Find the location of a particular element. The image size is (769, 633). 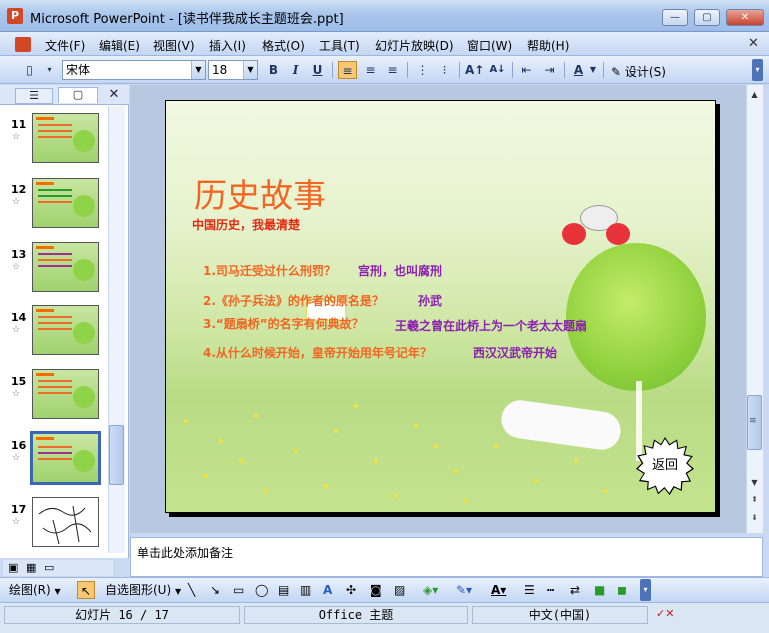

tab-outline: ☰ is located at coordinates (34, 96).